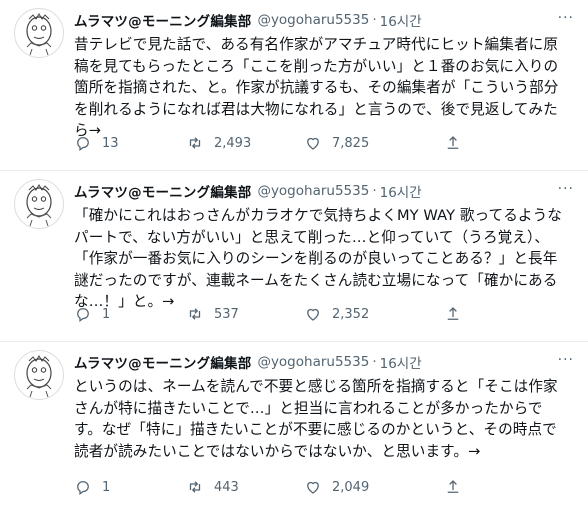 The image size is (588, 514). I want to click on retweet-button: 2,493, so click(245, 143).